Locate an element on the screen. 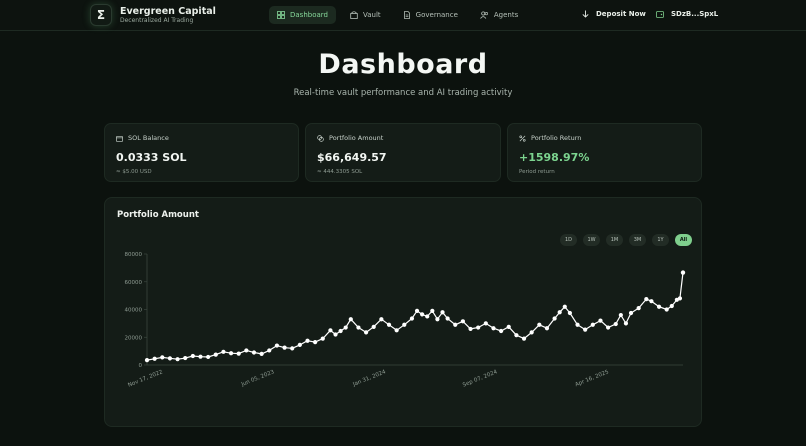  range-button-1y: 1Y is located at coordinates (660, 240).